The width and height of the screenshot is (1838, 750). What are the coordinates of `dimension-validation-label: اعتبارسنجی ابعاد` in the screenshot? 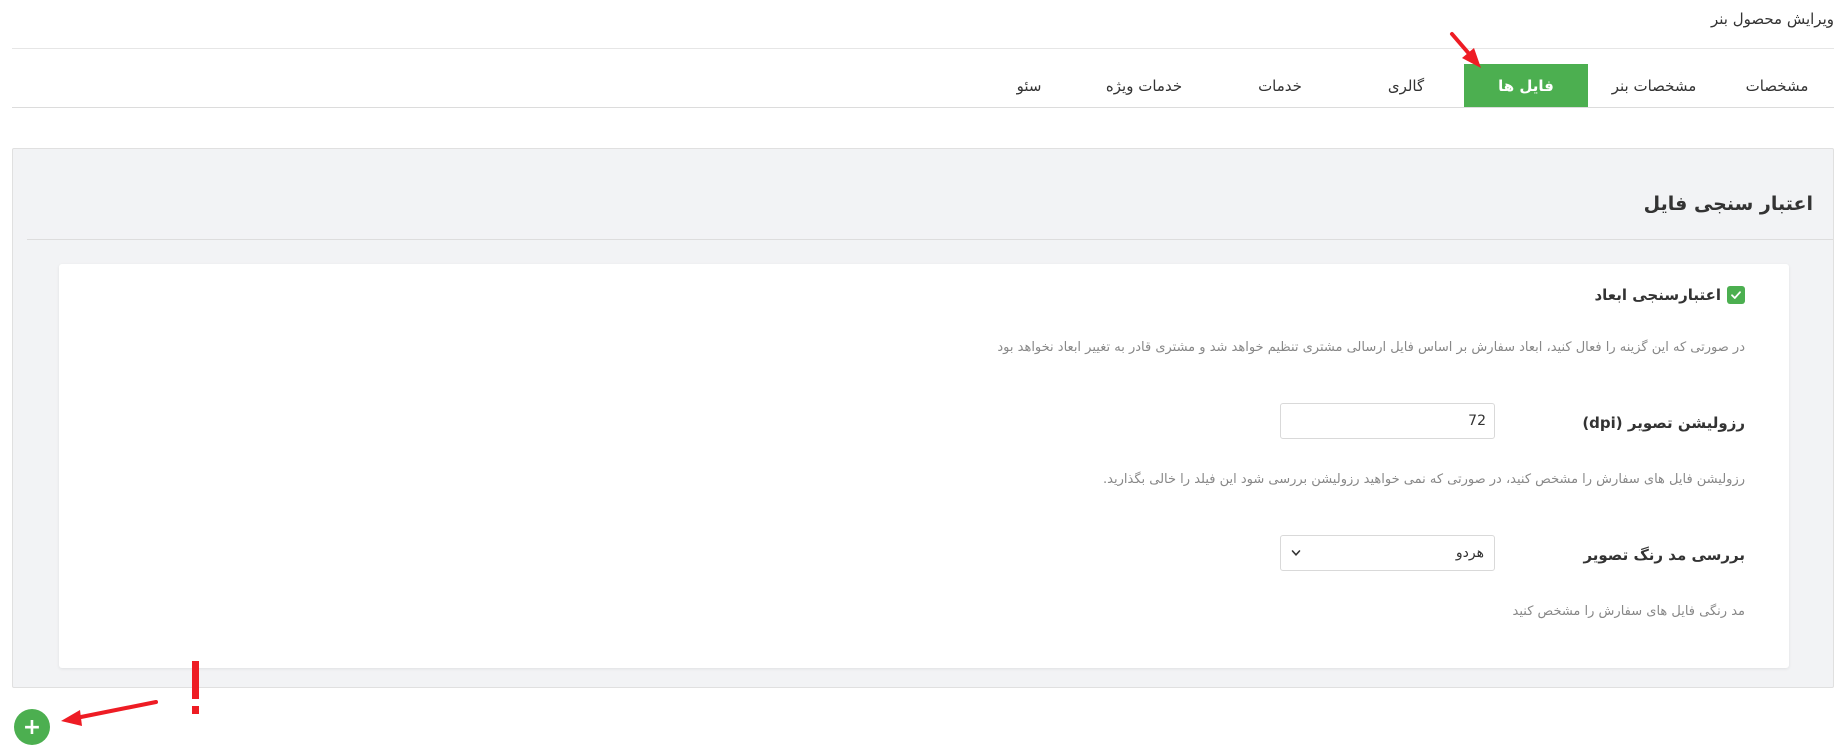 It's located at (1657, 295).